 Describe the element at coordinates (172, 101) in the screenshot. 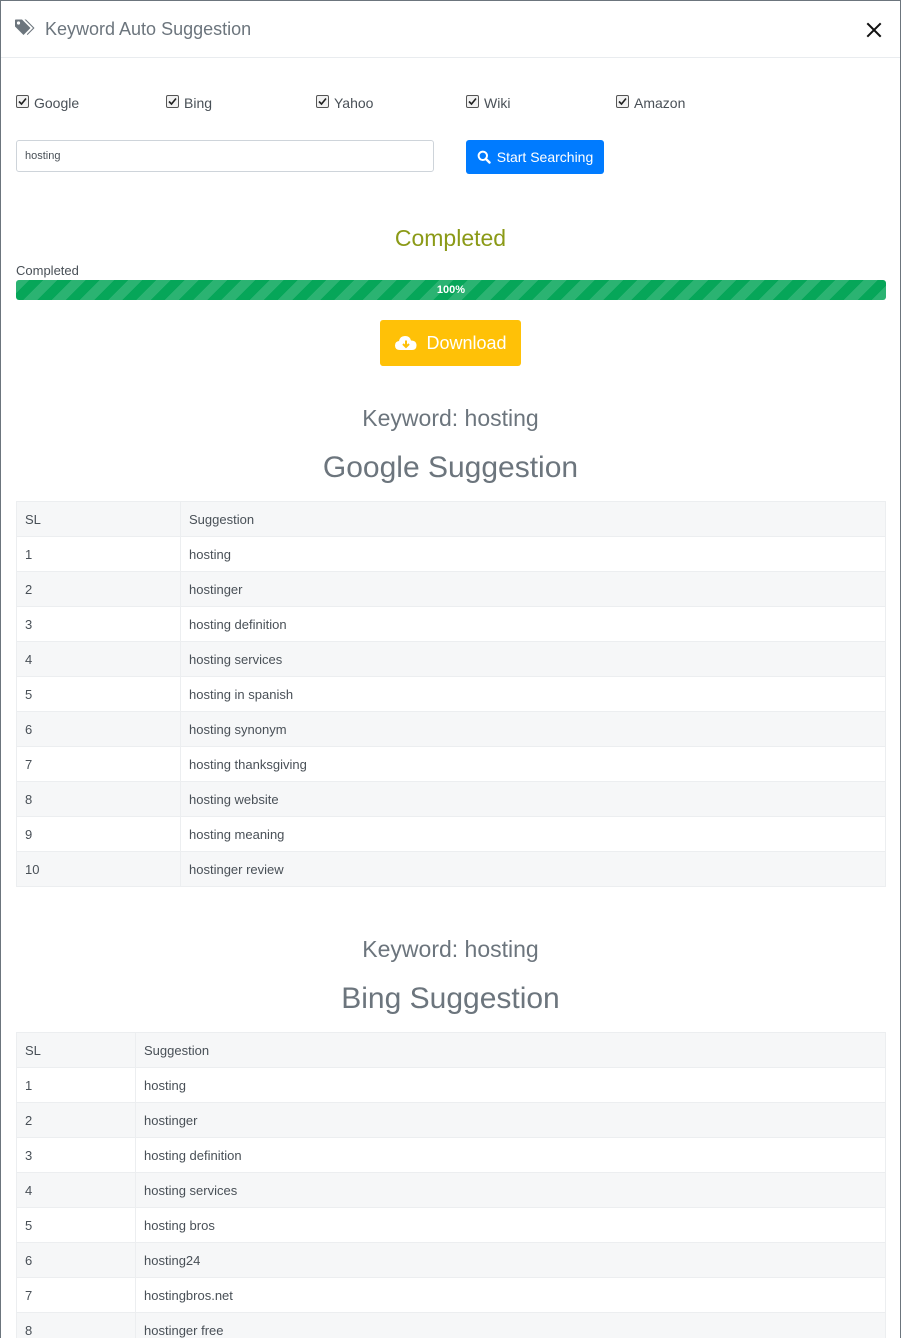

I see `checkbox-bing` at that location.